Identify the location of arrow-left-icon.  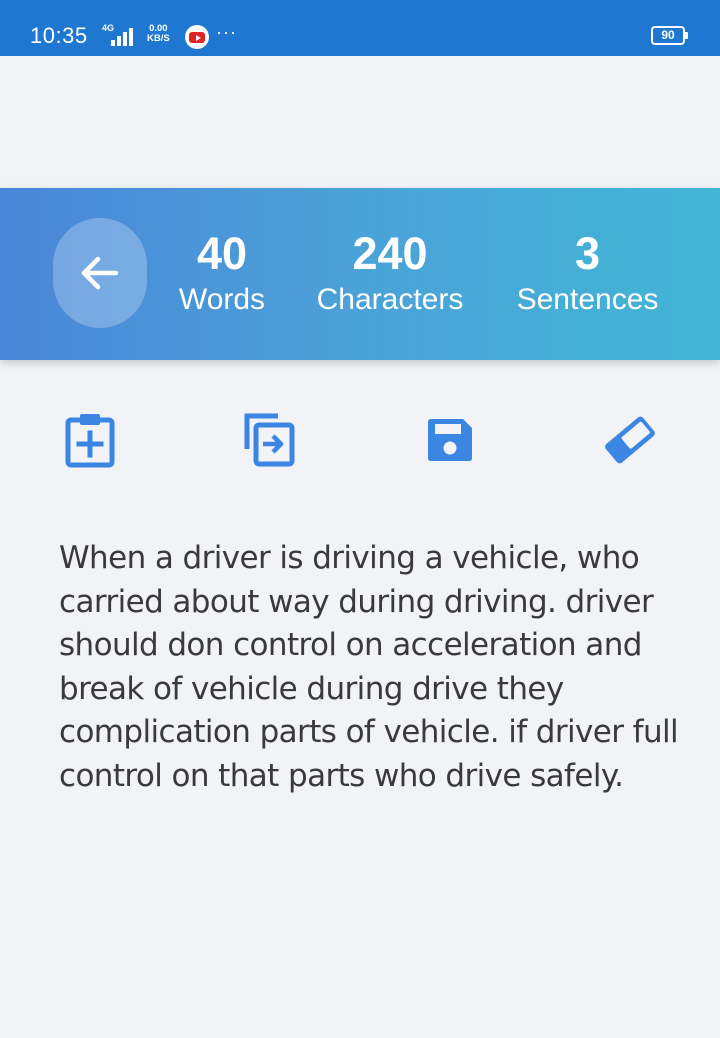
(100, 273).